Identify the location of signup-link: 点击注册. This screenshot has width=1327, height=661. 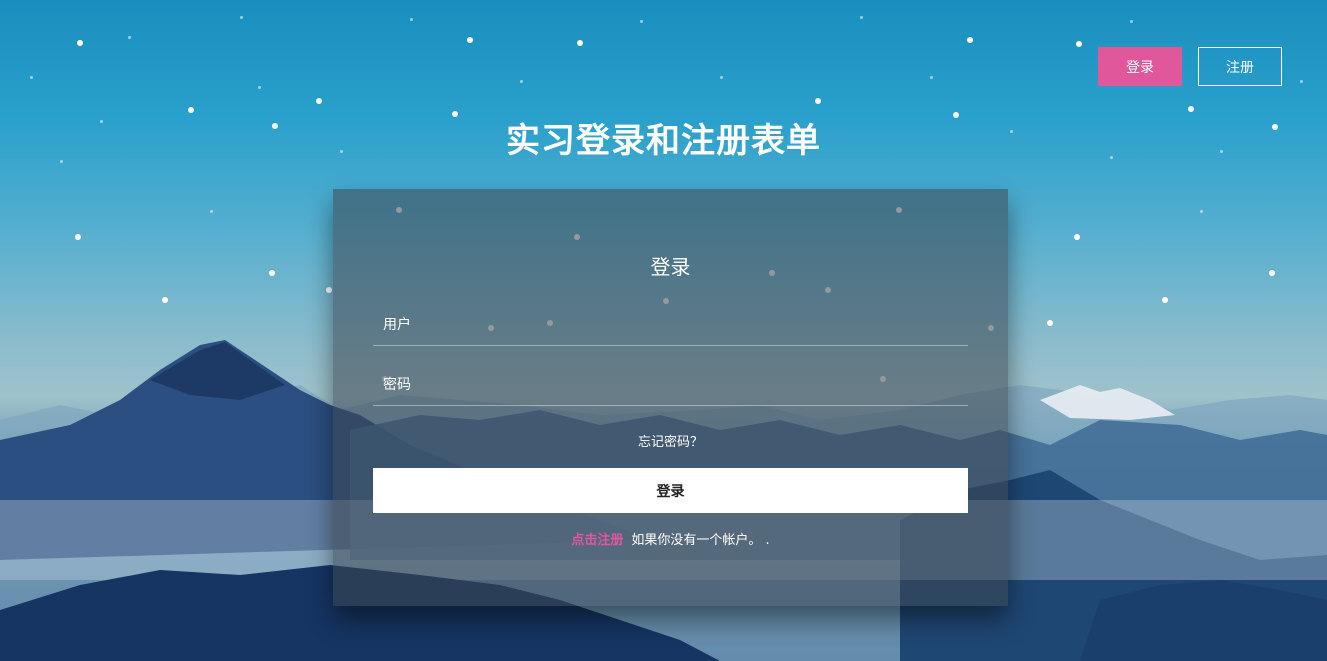
(597, 540).